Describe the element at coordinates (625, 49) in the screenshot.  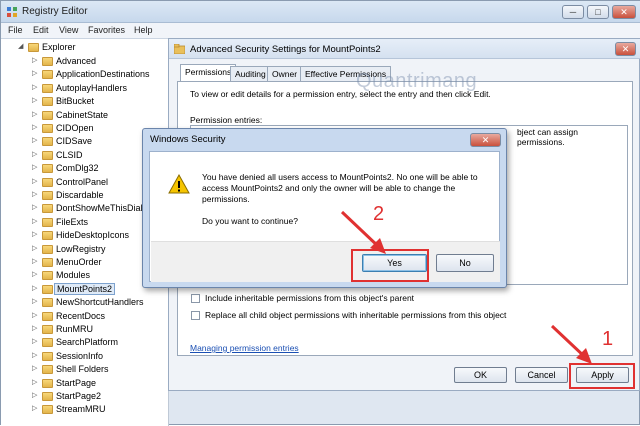
I see `dialog-close-button: ✕` at that location.